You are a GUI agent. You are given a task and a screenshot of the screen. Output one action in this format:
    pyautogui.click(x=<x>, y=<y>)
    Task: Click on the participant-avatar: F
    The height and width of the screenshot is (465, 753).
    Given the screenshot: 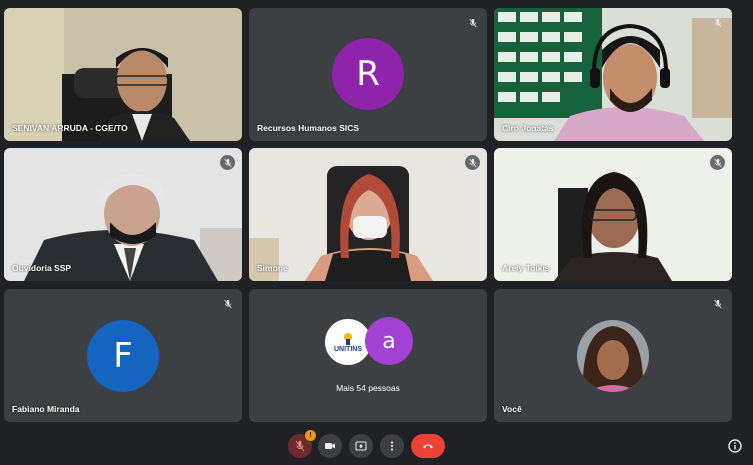 What is the action you would take?
    pyautogui.click(x=123, y=356)
    